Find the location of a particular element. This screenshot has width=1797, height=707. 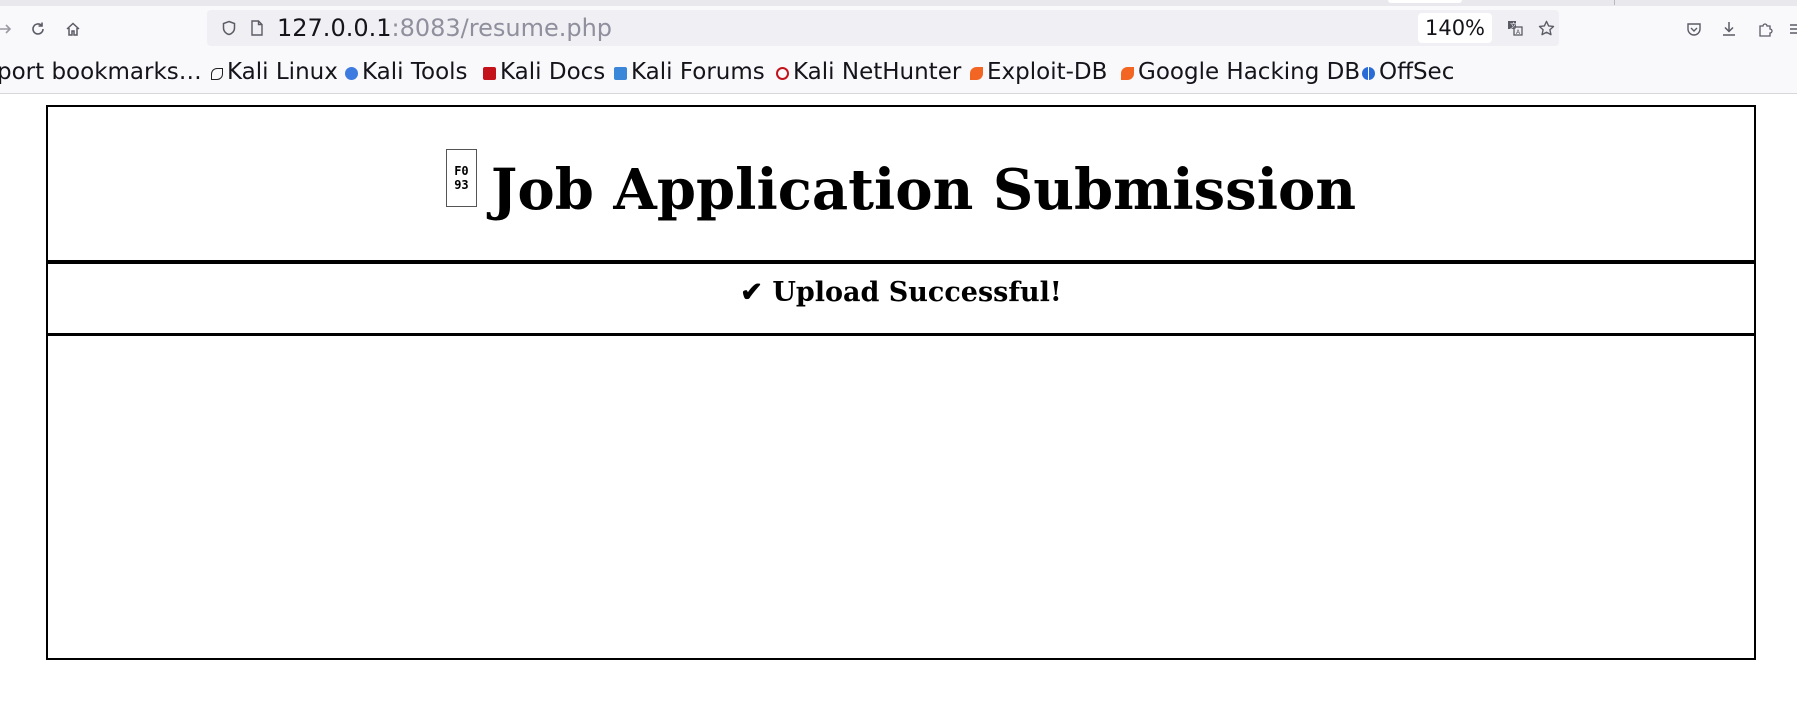

bookmark-kali-nethunter: Kali NetHunter is located at coordinates (868, 72).